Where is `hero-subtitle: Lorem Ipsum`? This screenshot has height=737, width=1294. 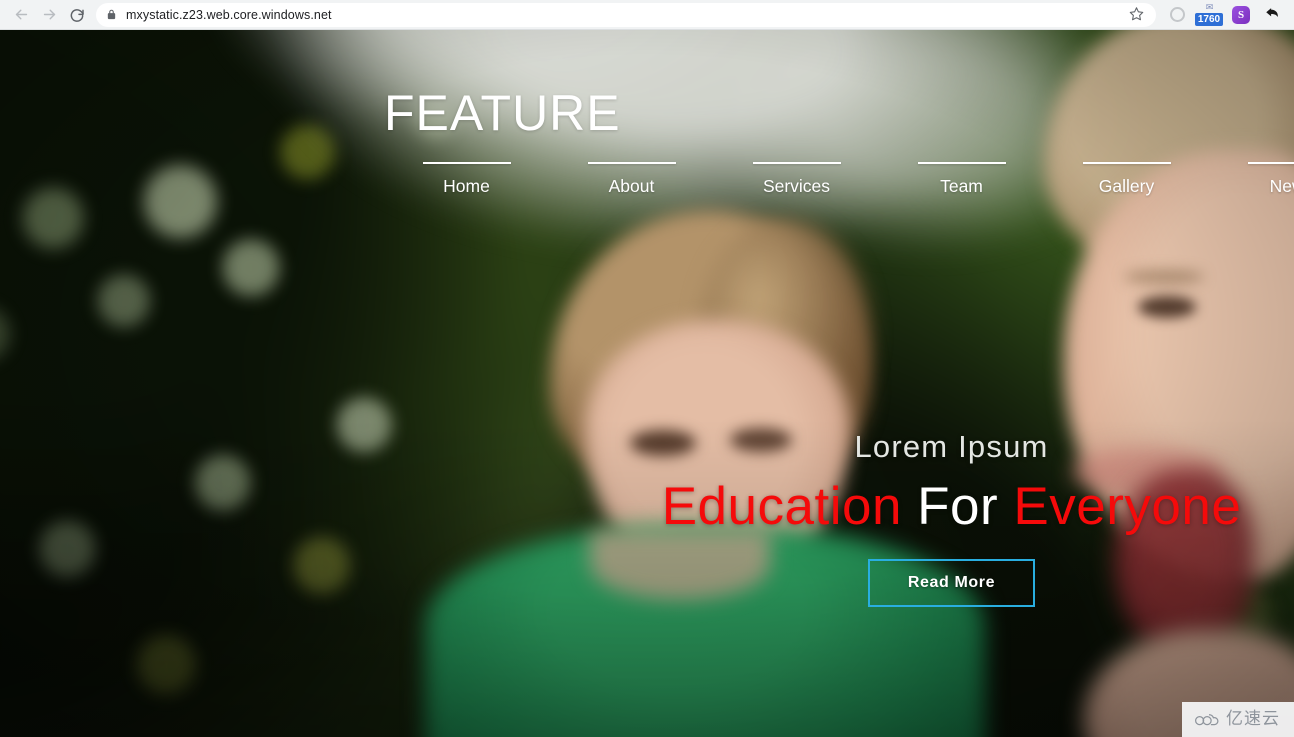 hero-subtitle: Lorem Ipsum is located at coordinates (951, 446).